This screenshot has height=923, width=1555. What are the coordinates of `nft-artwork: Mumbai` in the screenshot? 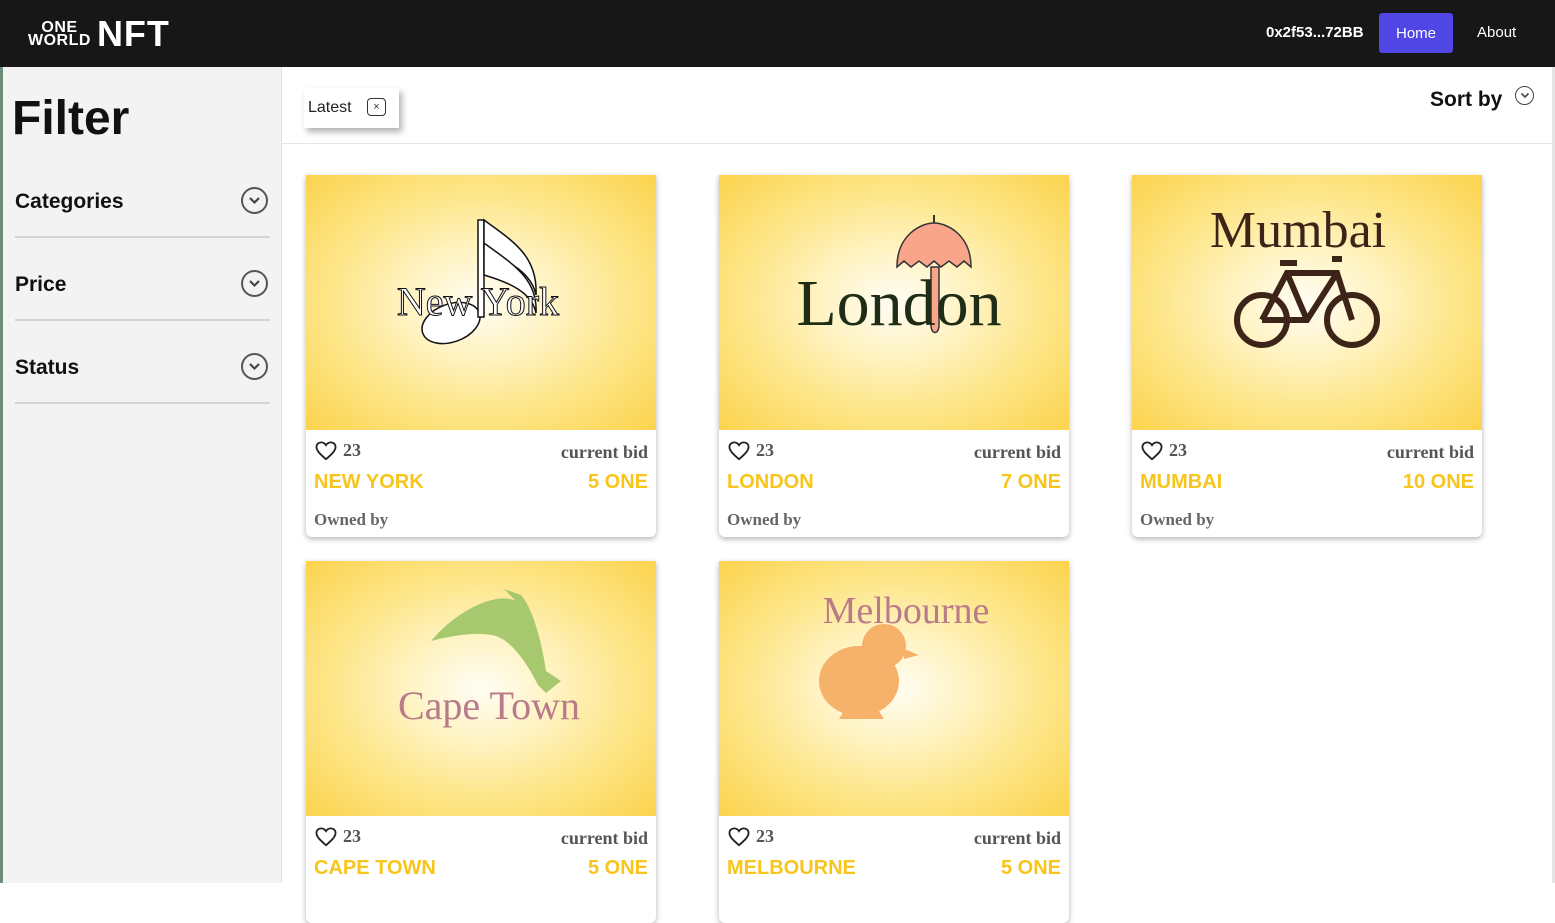 It's located at (1307, 302).